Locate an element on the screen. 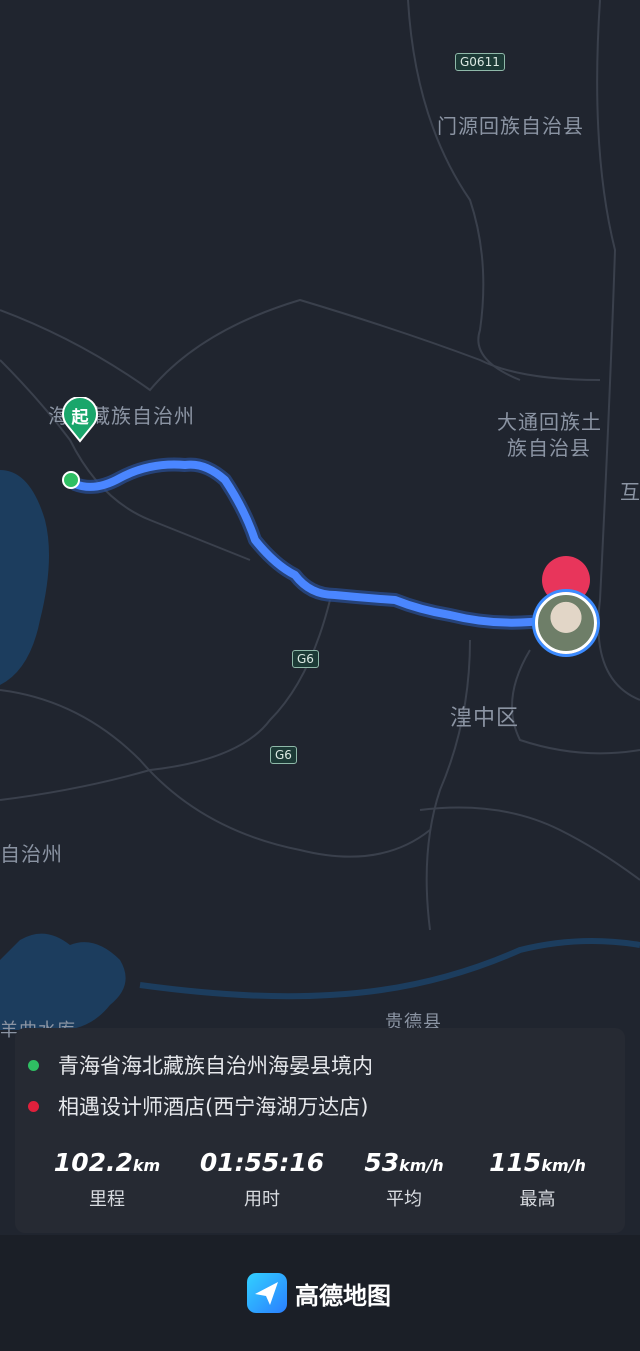 This screenshot has width=640, height=1351. start-pin-label: 起 is located at coordinates (80, 418).